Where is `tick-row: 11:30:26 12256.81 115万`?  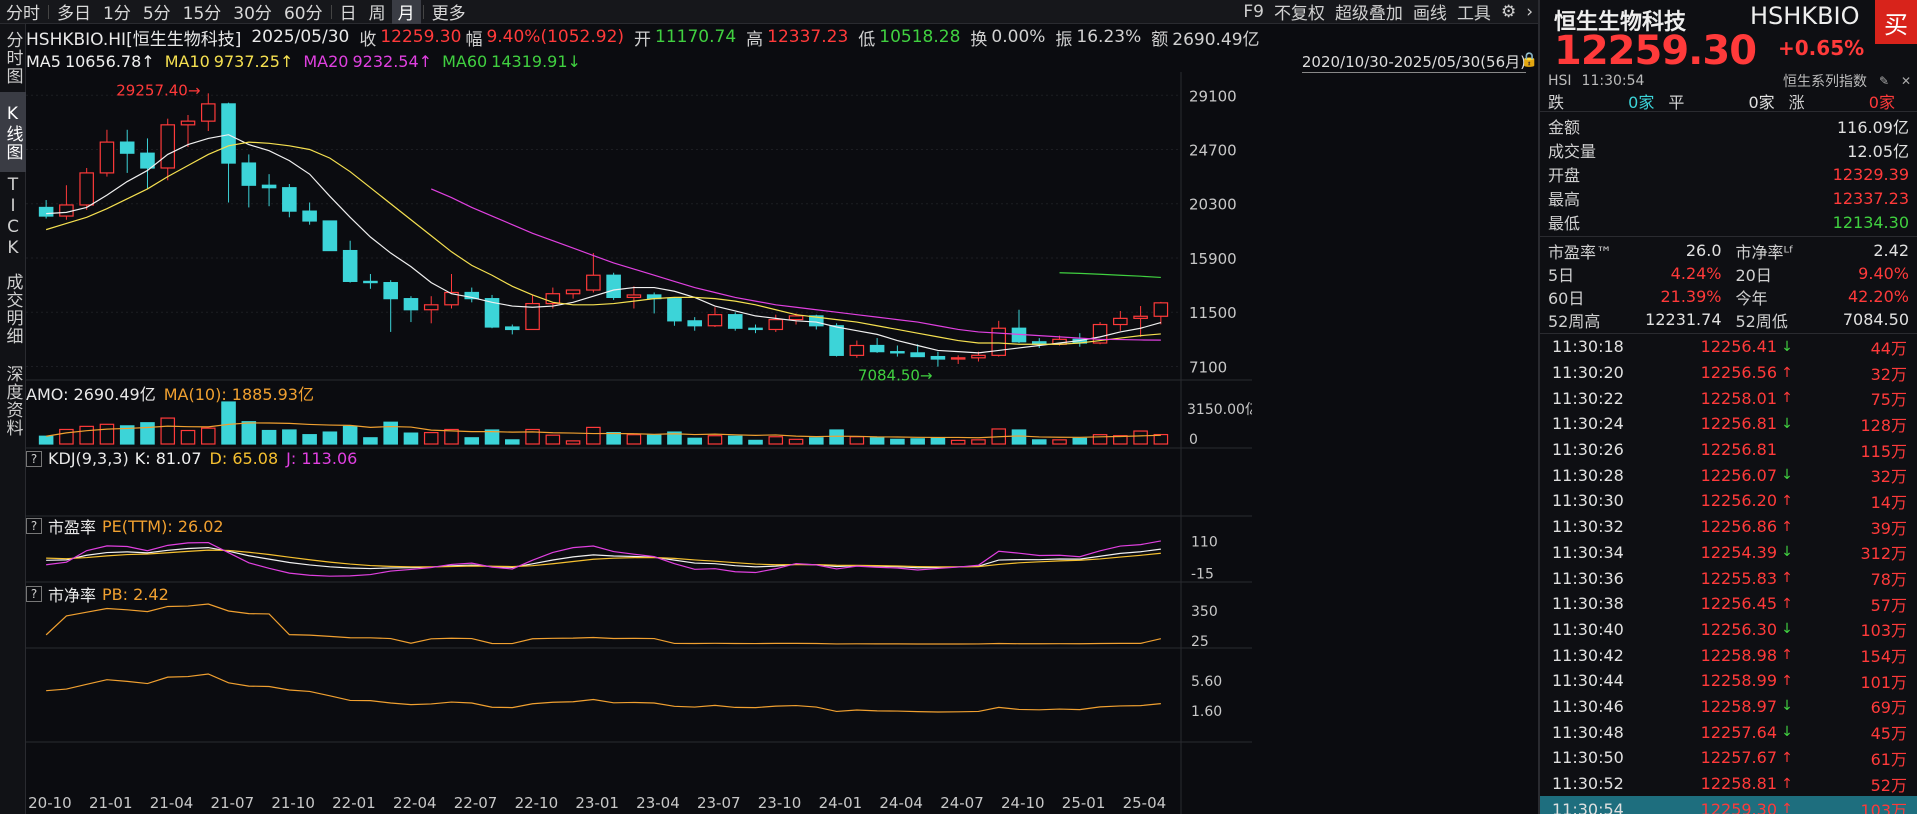 tick-row: 11:30:26 12256.81 115万 is located at coordinates (1728, 450).